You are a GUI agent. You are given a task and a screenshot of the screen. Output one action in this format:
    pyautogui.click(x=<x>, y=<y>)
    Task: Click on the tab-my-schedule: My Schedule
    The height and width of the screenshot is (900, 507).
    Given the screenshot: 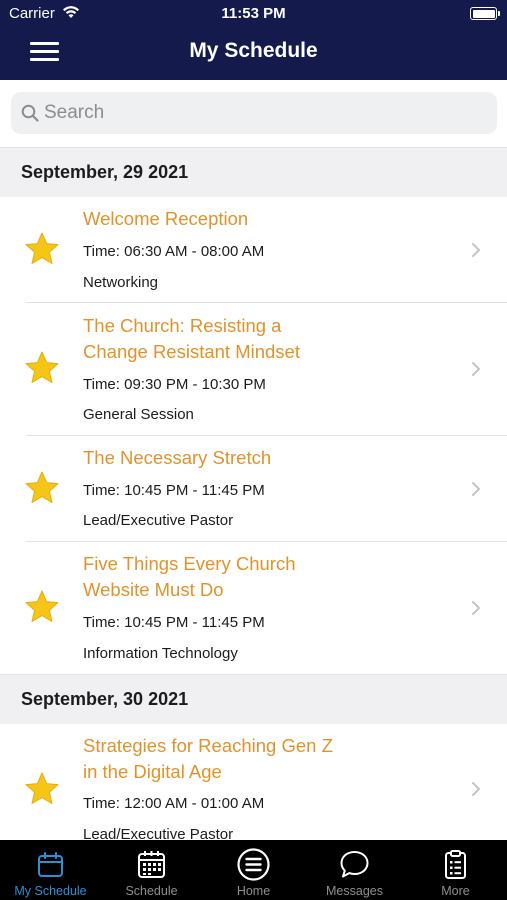 What is the action you would take?
    pyautogui.click(x=50, y=870)
    